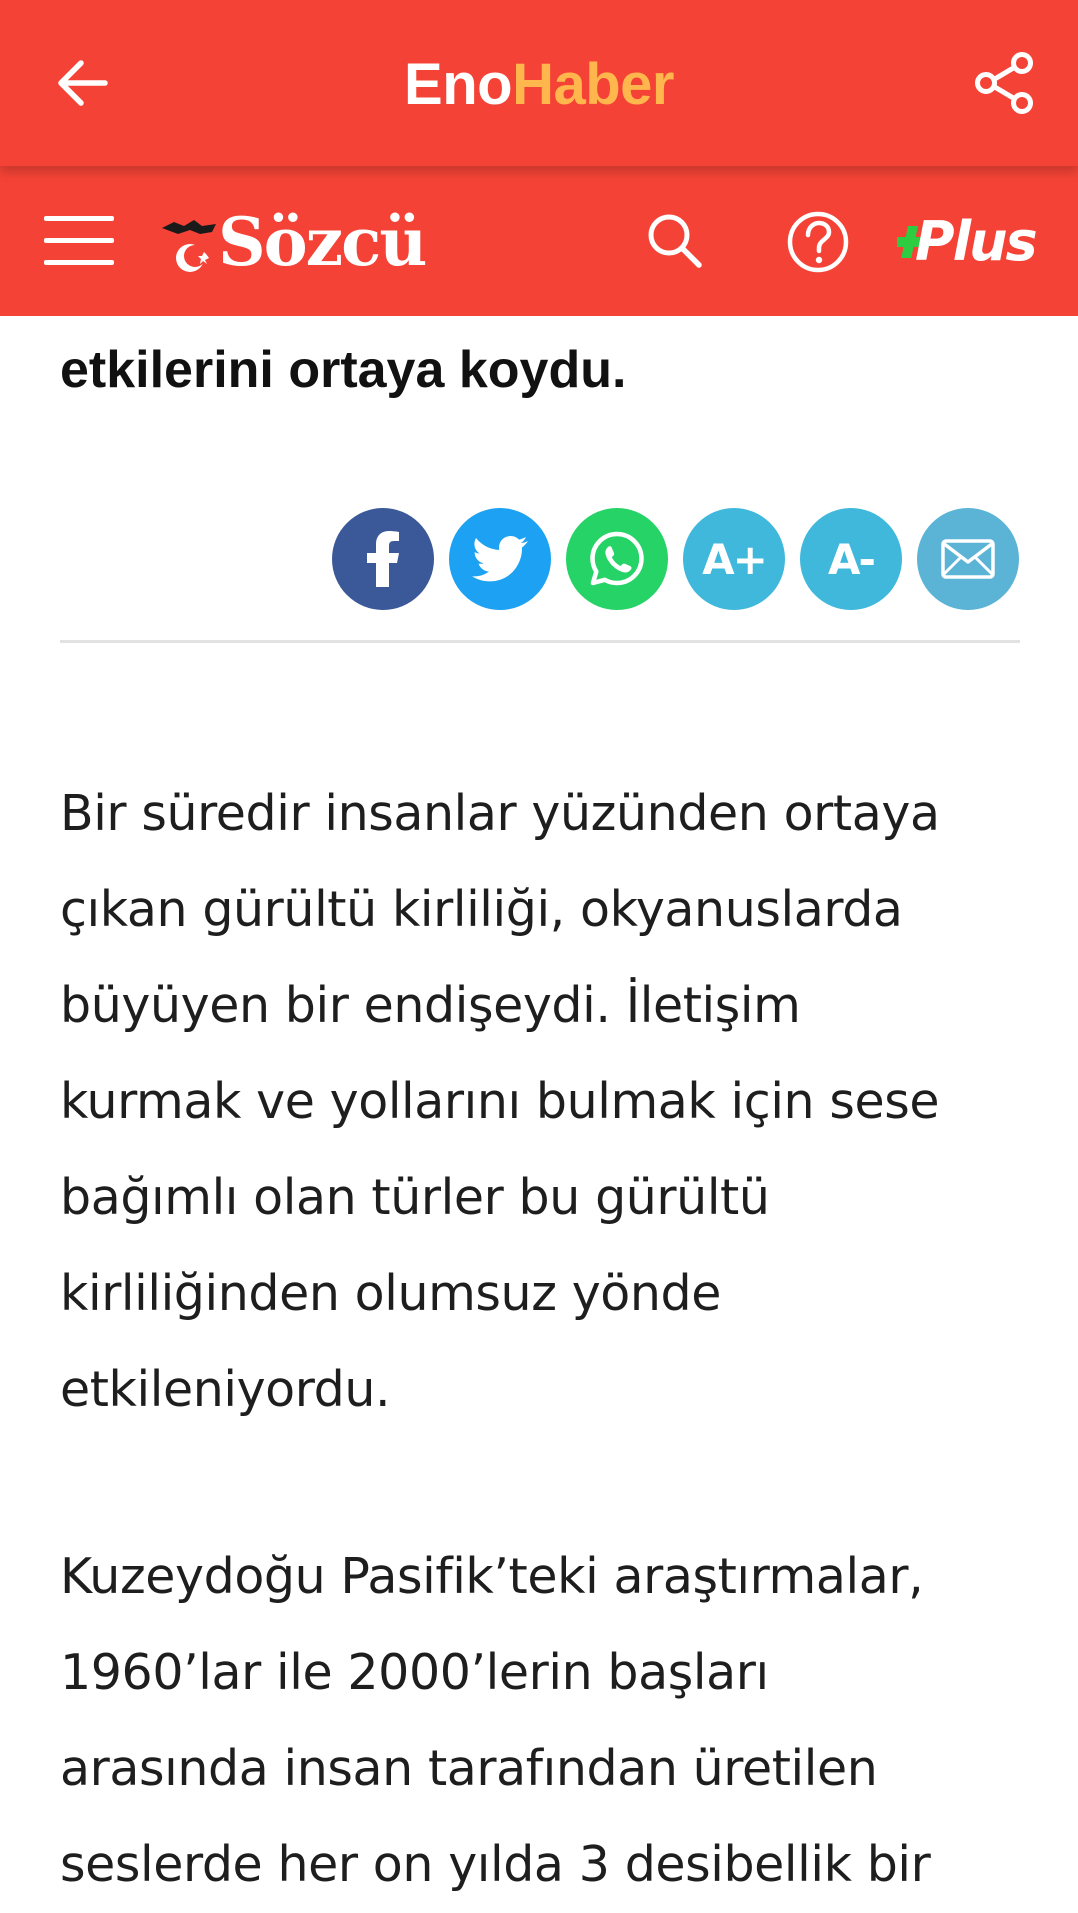 Image resolution: width=1078 pixels, height=1913 pixels. I want to click on plus-subscription-button: Plus, so click(970, 242).